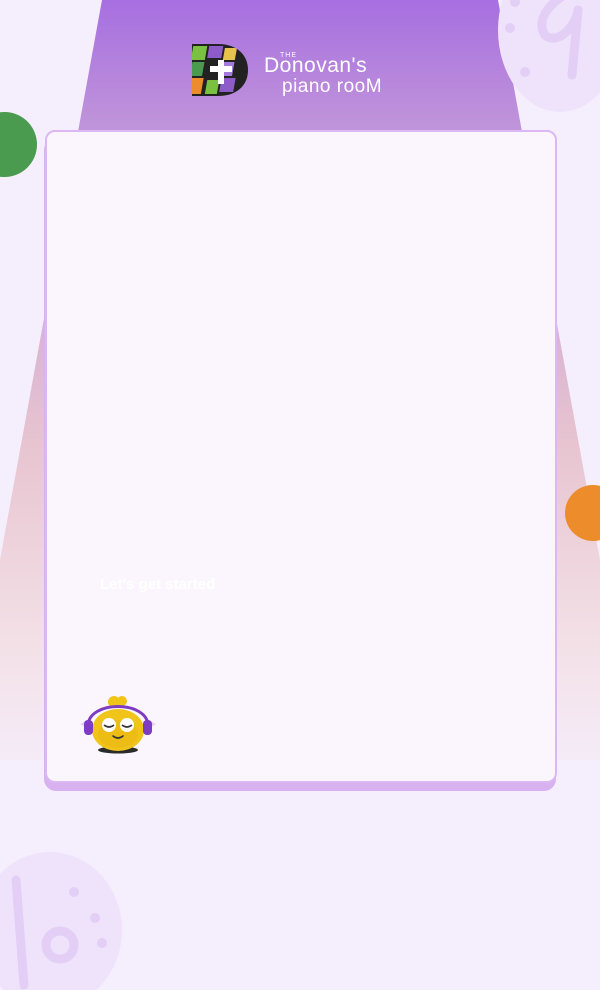  What do you see at coordinates (157, 584) in the screenshot?
I see `get-started-button: Let's get started` at bounding box center [157, 584].